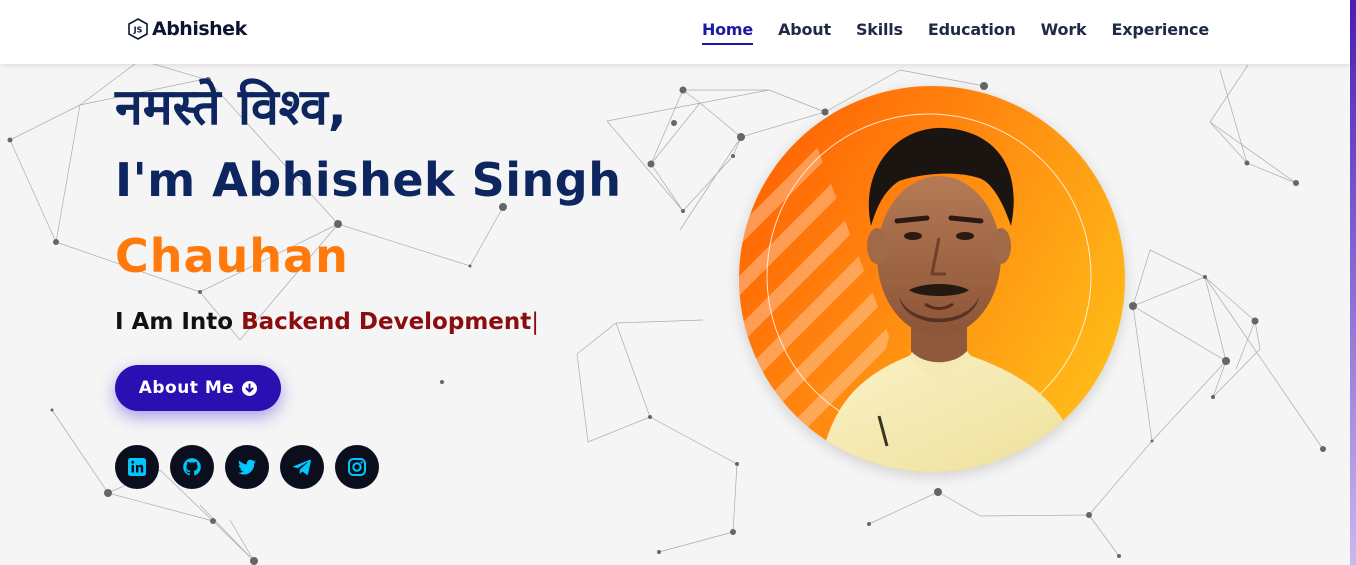 Image resolution: width=1356 pixels, height=565 pixels. I want to click on svg-text: JS, so click(138, 30).